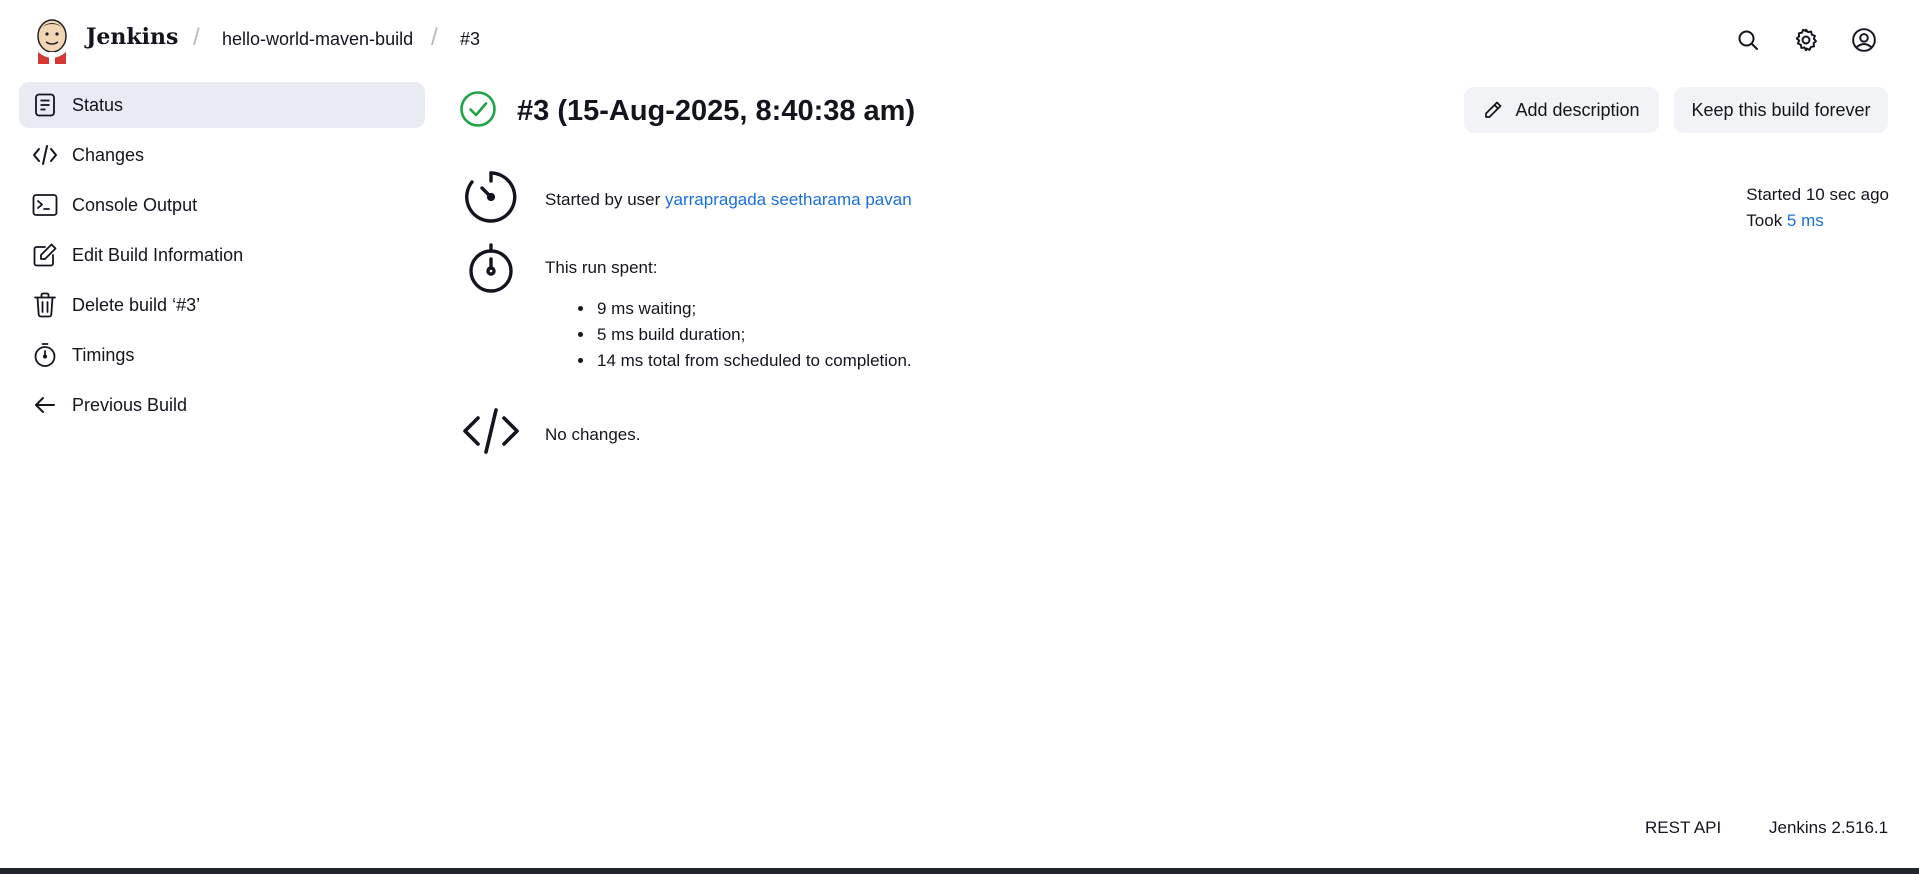  What do you see at coordinates (45, 305) in the screenshot?
I see `trash-icon` at bounding box center [45, 305].